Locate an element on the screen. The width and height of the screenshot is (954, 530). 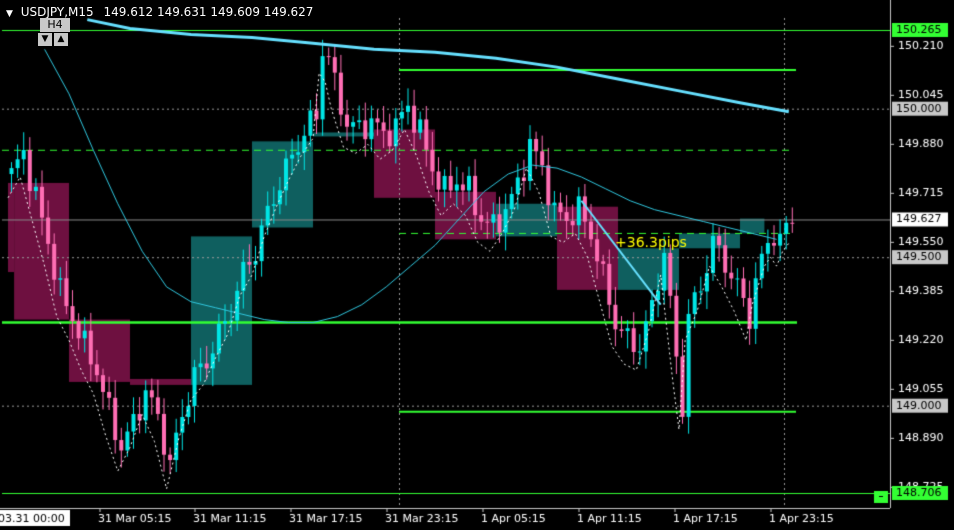
timeframe-up-icon: ▲ is located at coordinates (61, 39).